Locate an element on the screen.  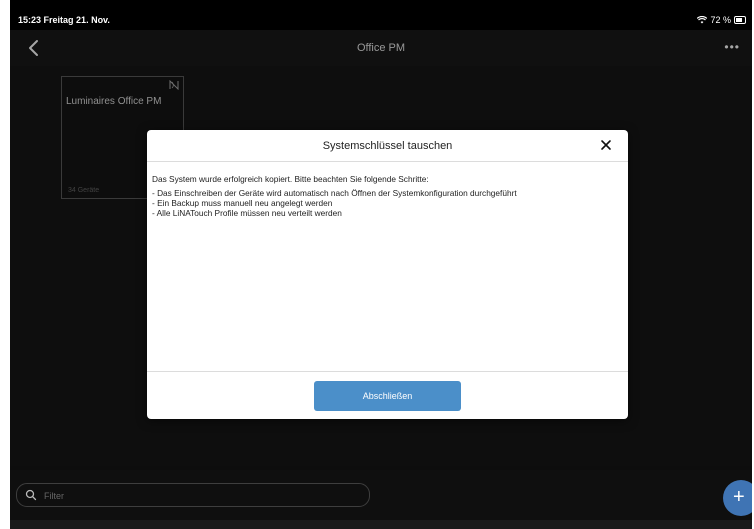
search-icon is located at coordinates (31, 495).